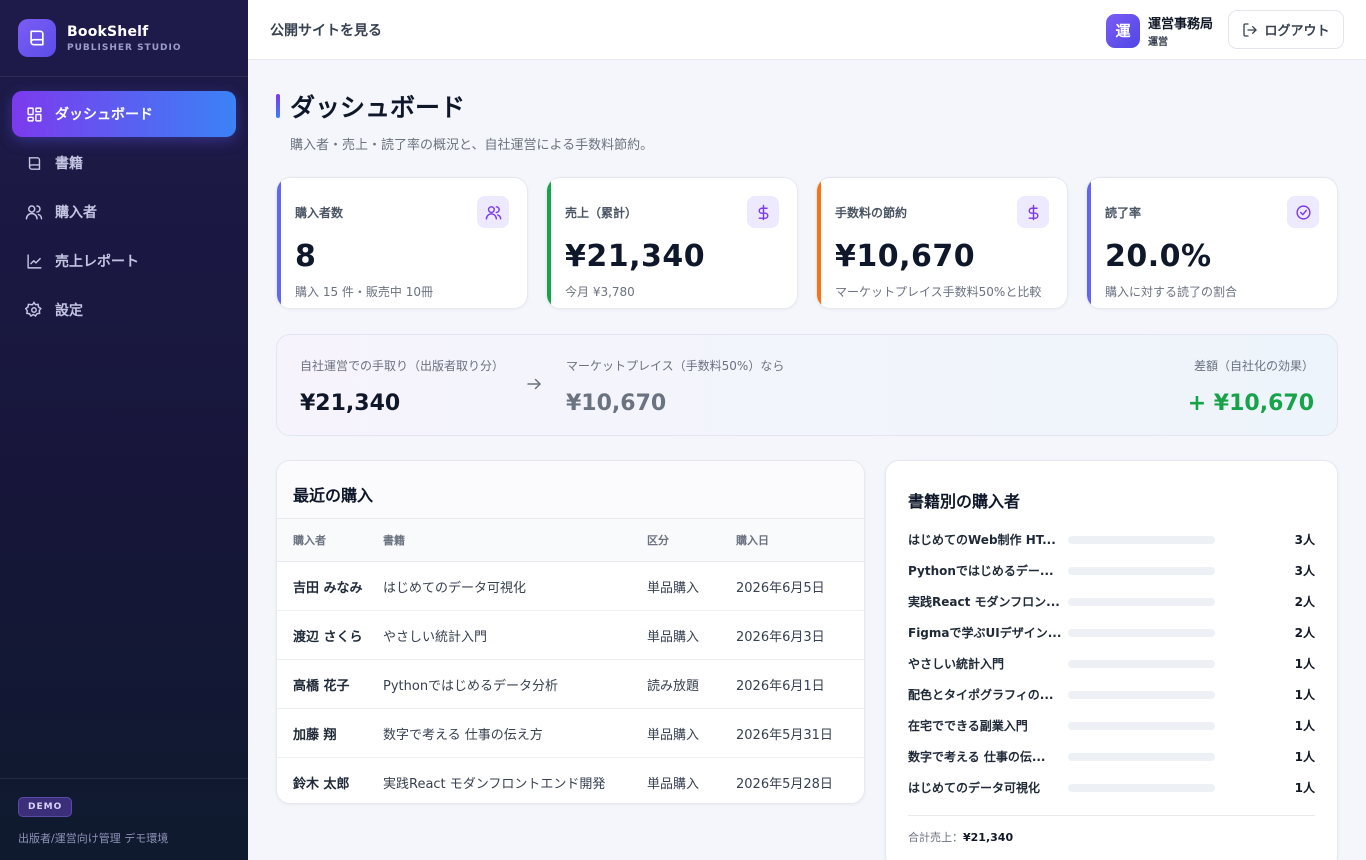 Image resolution: width=1366 pixels, height=860 pixels. I want to click on own-revenue-value: ¥21,340, so click(350, 403).